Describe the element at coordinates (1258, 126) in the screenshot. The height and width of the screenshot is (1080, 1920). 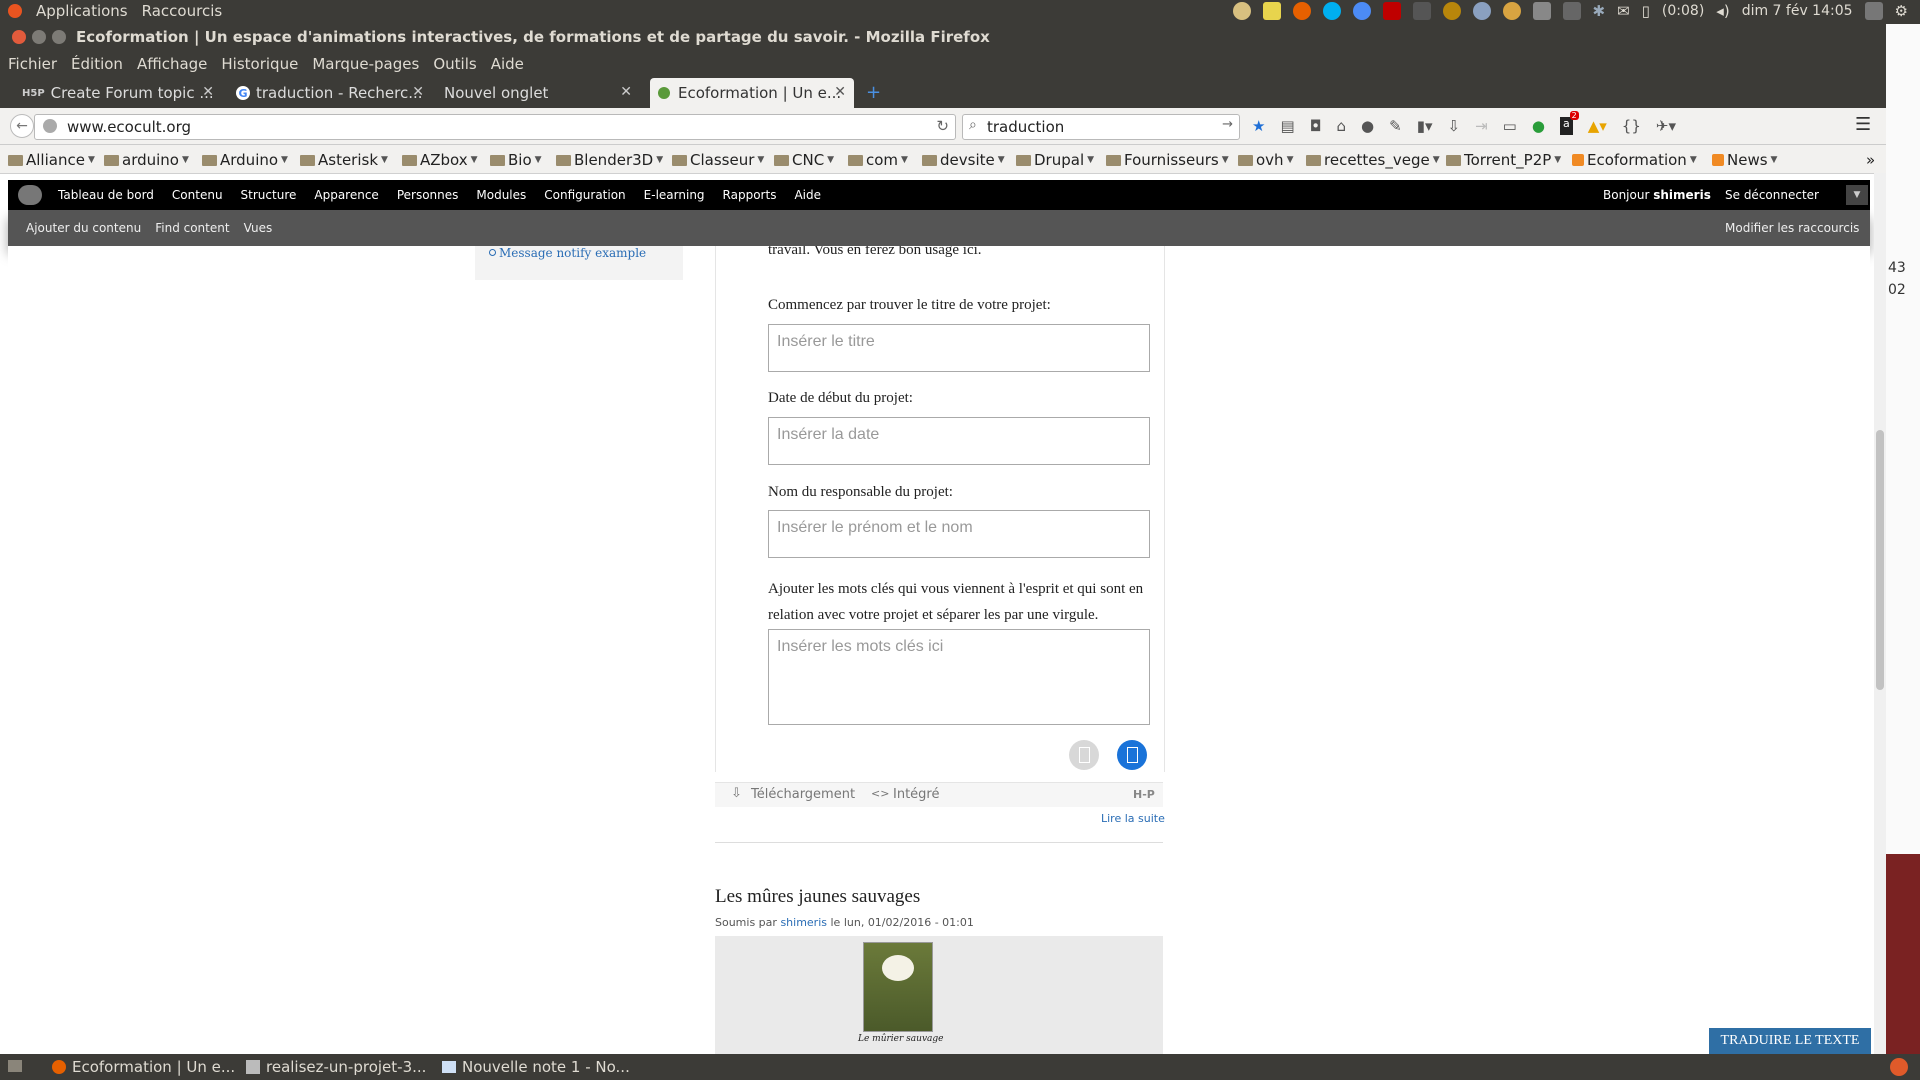
I see `bookmark-star-icon: ★` at that location.